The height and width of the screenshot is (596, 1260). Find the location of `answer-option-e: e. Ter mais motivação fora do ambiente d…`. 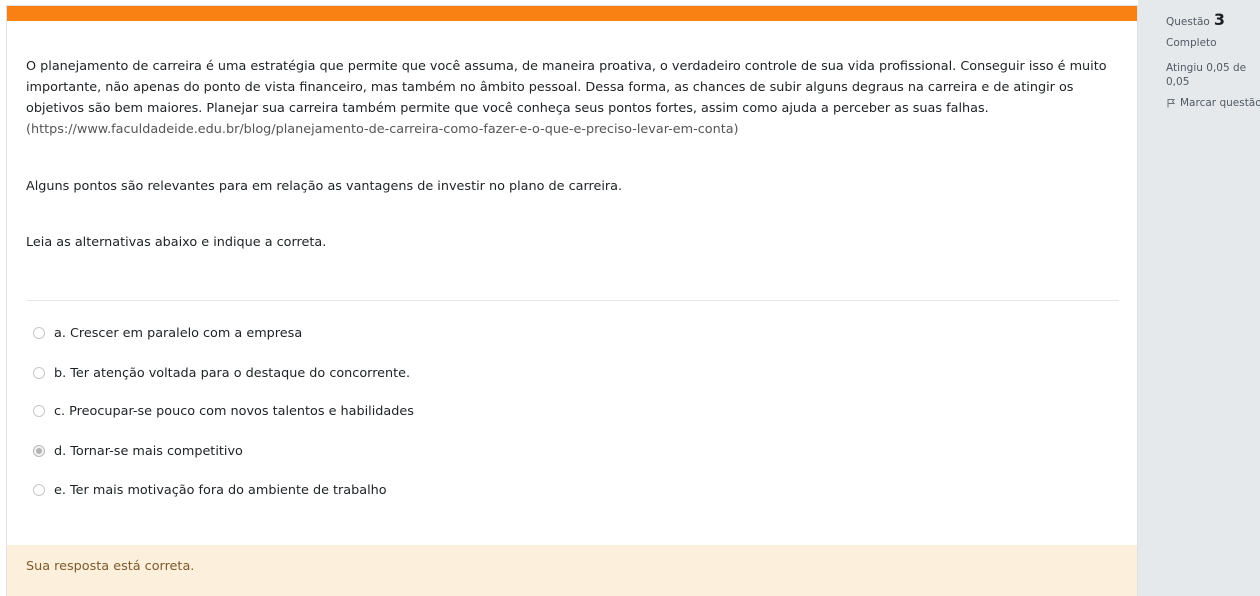

answer-option-e: e. Ter mais motivação fora do ambiente d… is located at coordinates (210, 490).